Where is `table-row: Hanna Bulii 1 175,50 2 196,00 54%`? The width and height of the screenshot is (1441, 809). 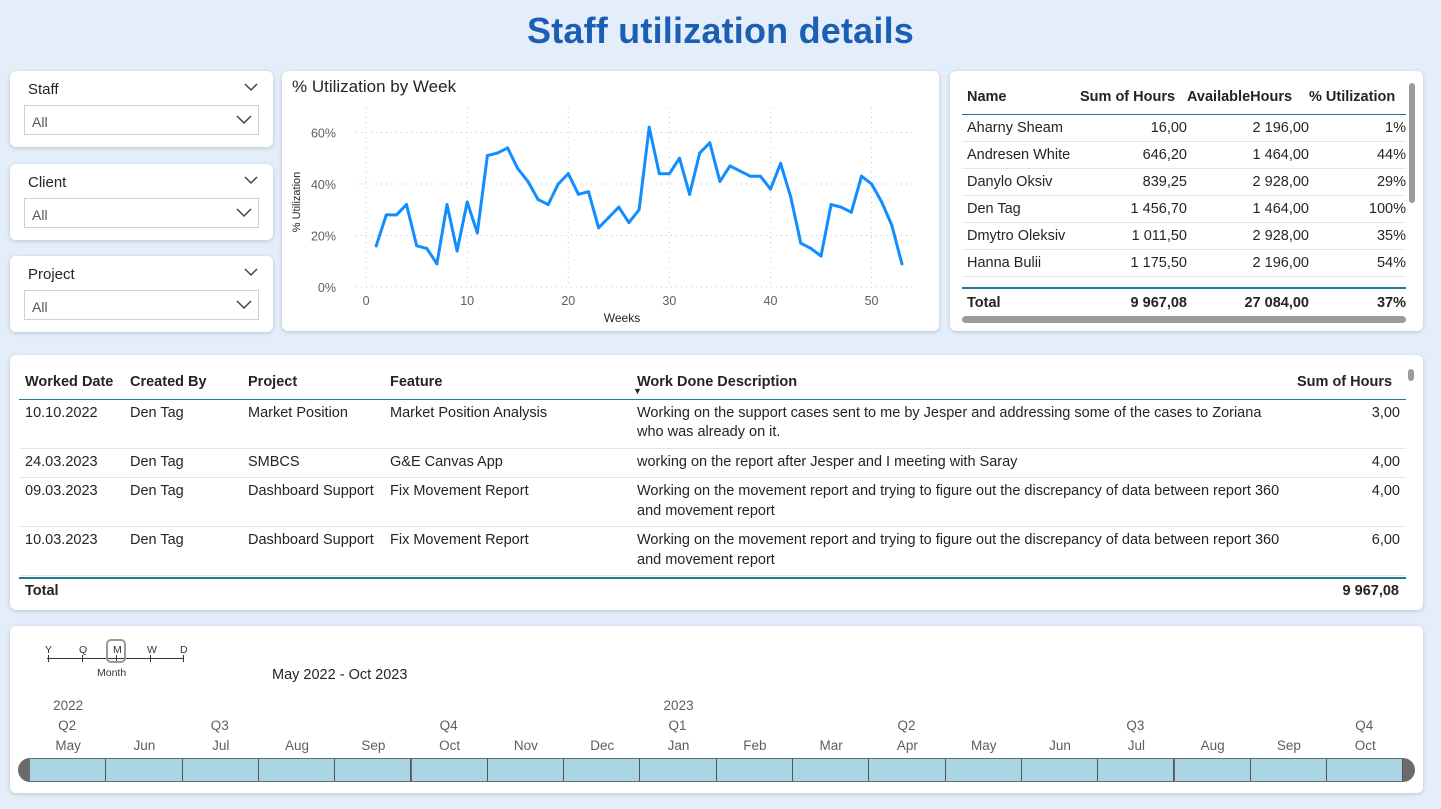
table-row: Hanna Bulii 1 175,50 2 196,00 54% is located at coordinates (1184, 262).